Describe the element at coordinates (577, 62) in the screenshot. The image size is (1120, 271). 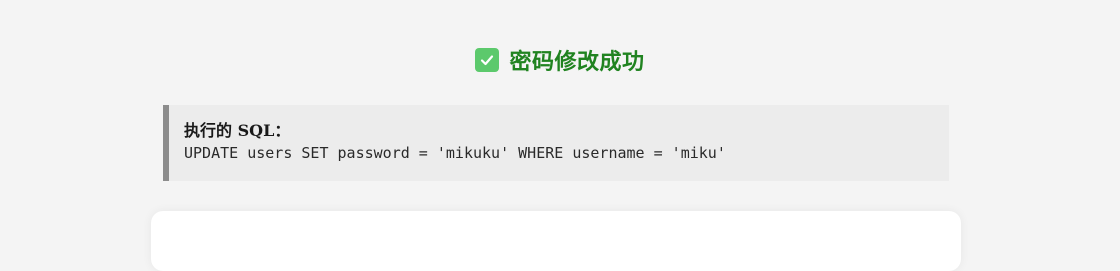
I see `success-title: 密码修改成功` at that location.